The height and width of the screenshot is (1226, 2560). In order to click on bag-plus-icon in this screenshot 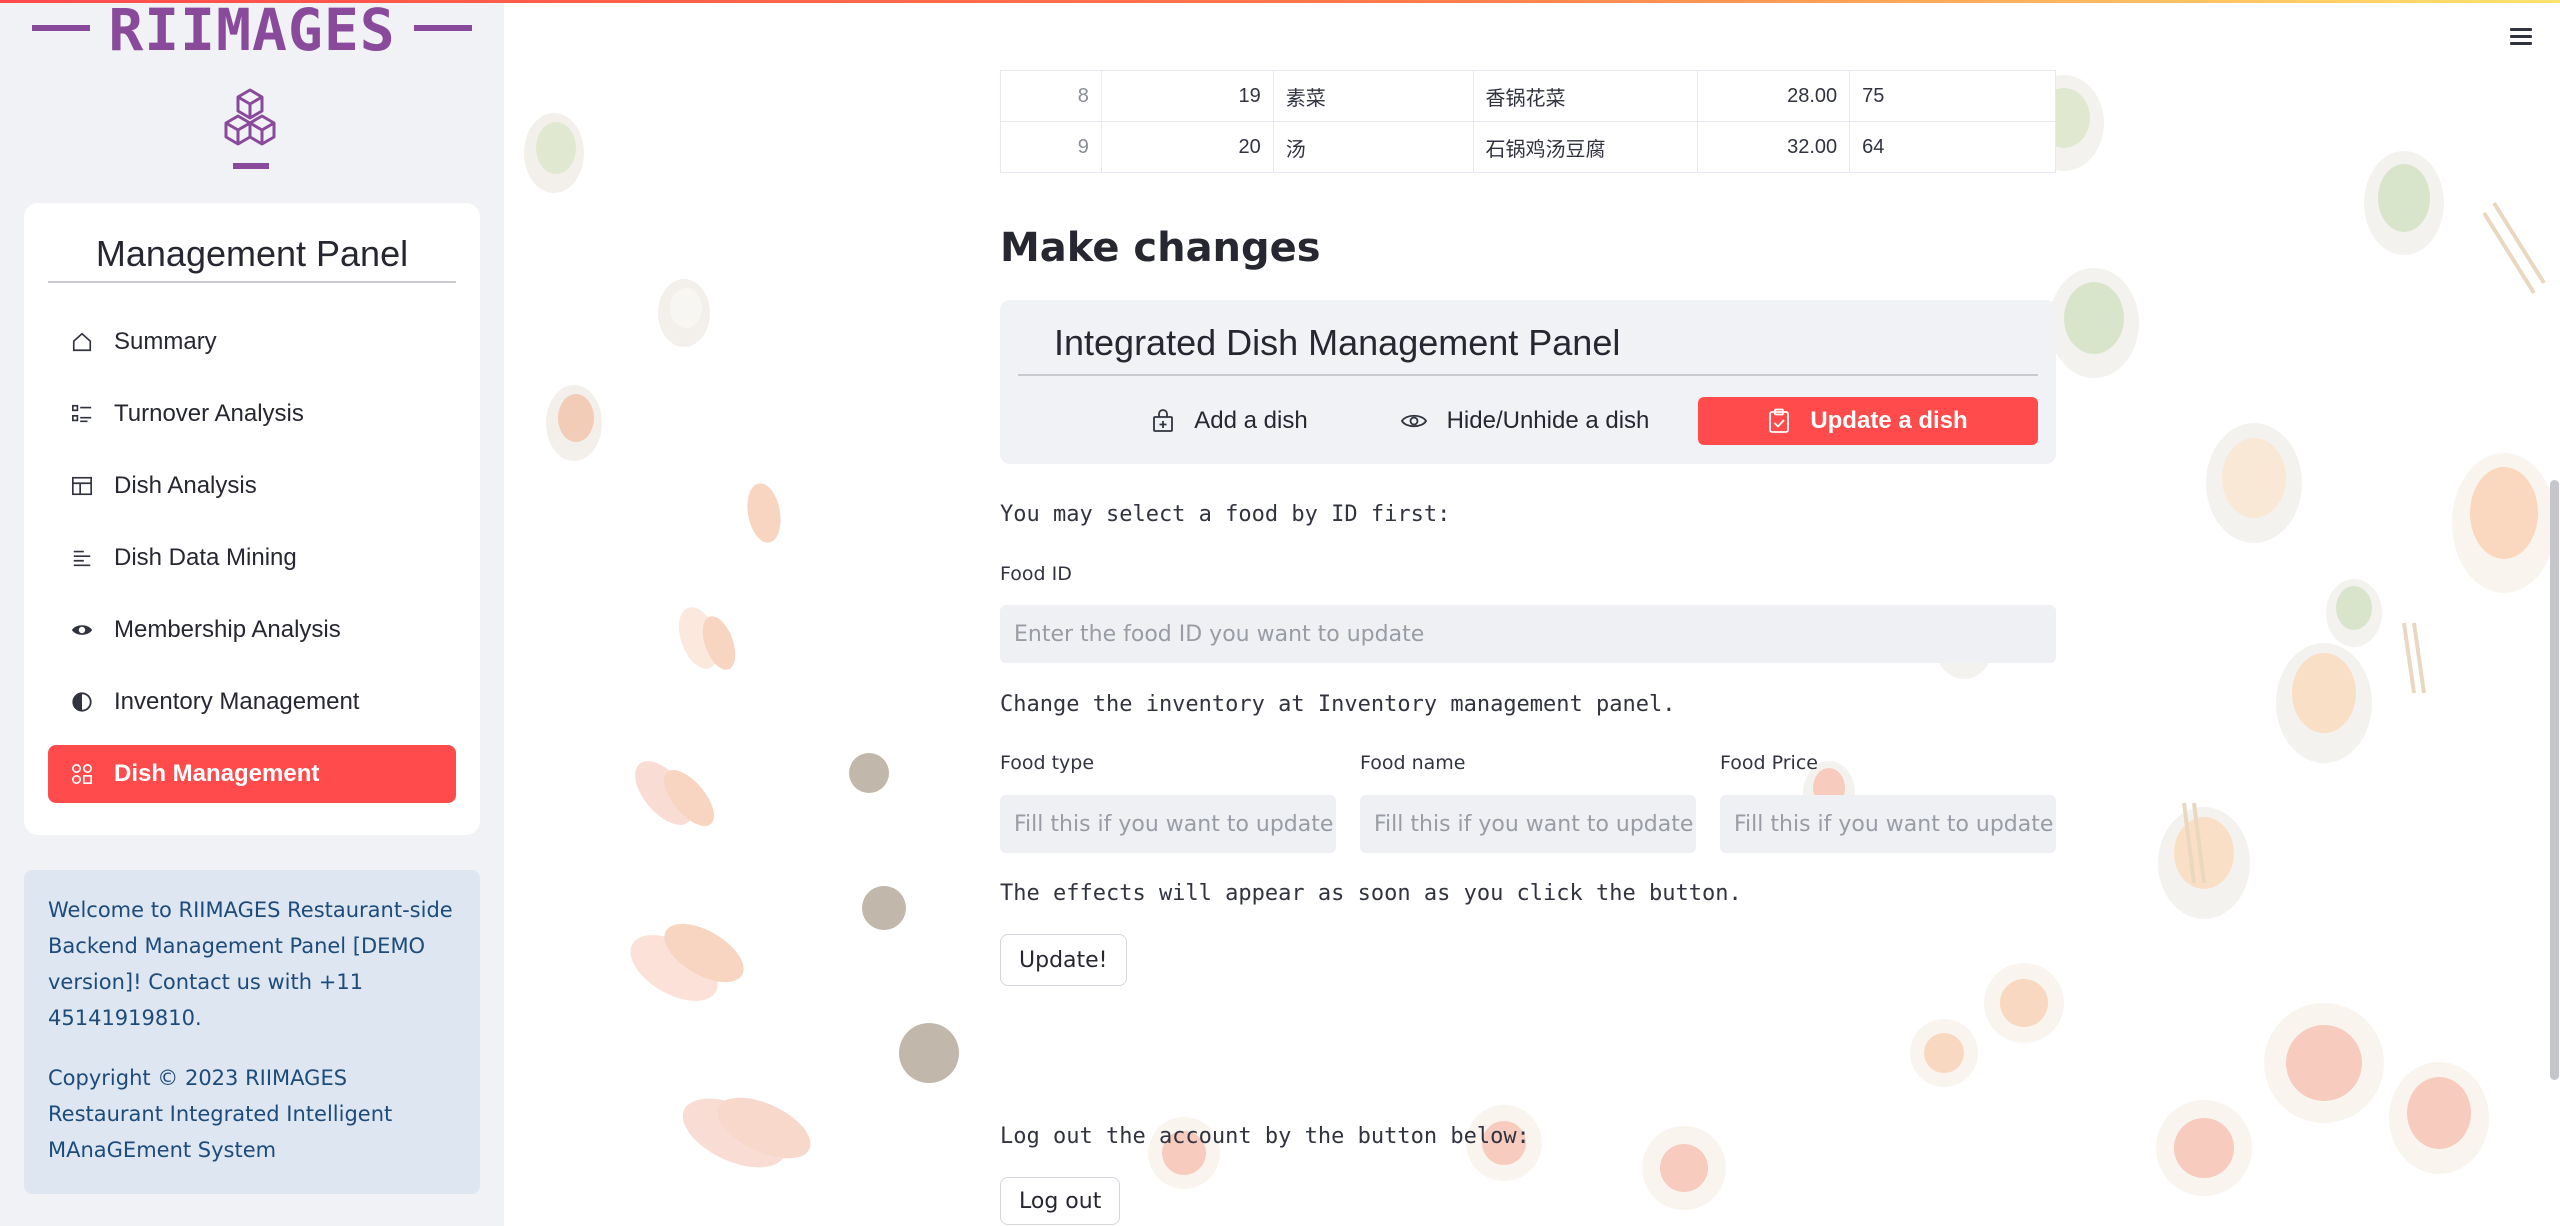, I will do `click(1163, 421)`.